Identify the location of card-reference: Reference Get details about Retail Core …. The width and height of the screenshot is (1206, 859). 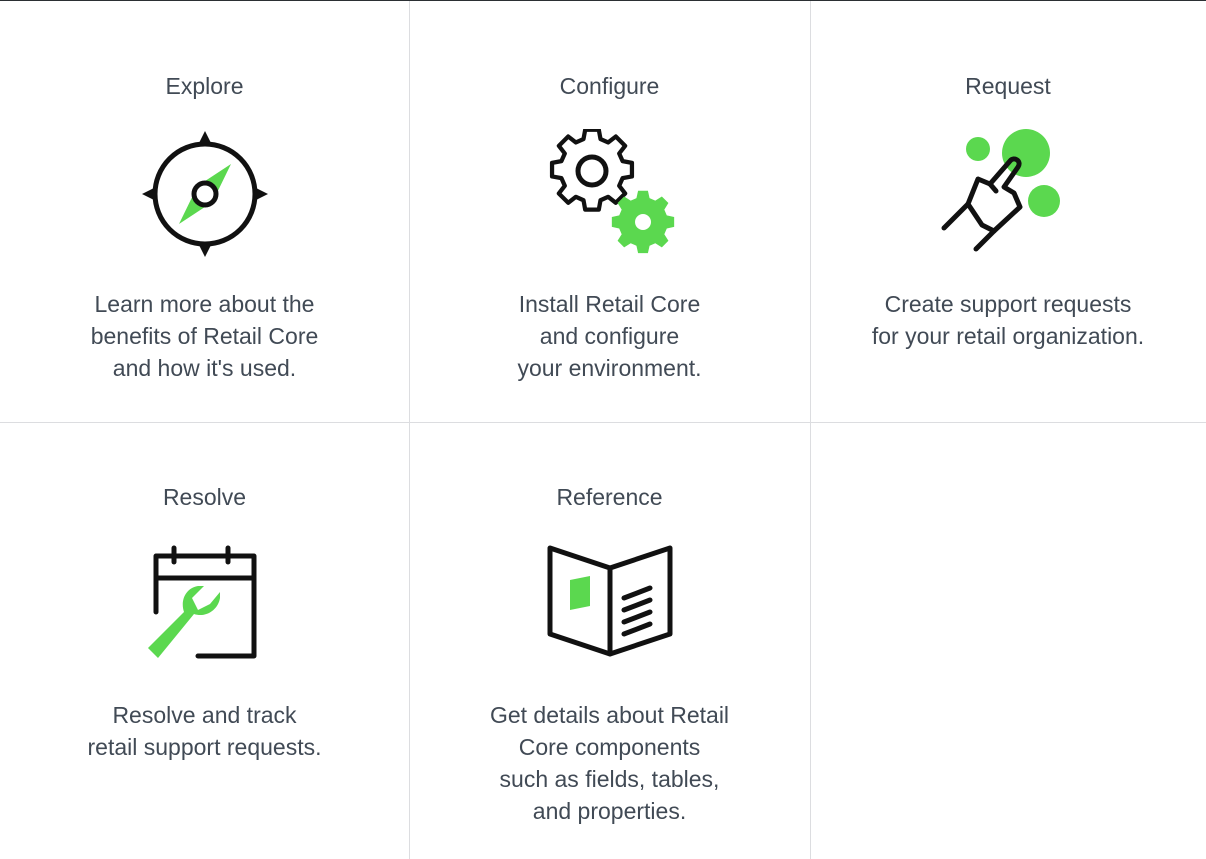
(609, 655).